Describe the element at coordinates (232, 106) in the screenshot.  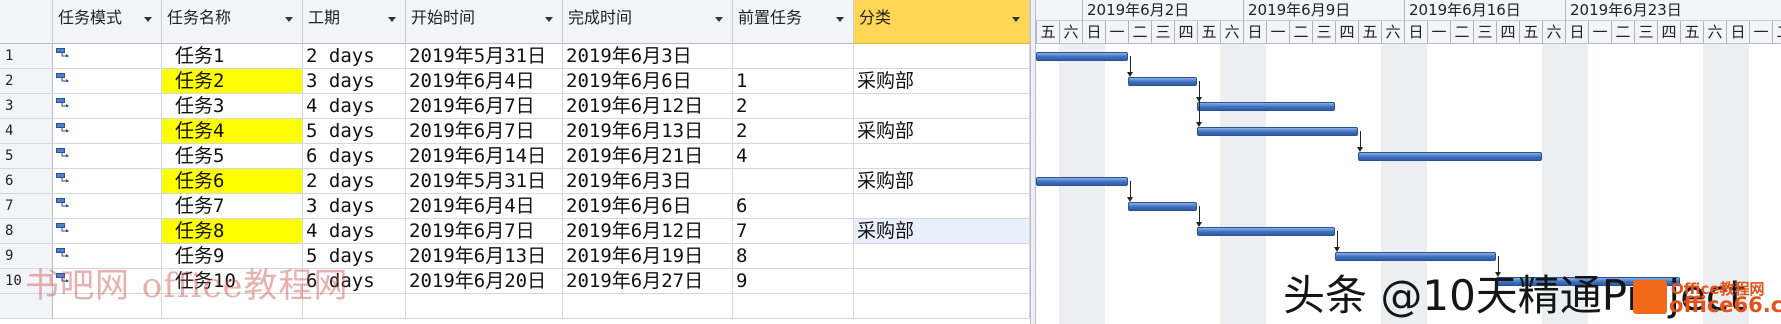
I see `name-cell: 任务3` at that location.